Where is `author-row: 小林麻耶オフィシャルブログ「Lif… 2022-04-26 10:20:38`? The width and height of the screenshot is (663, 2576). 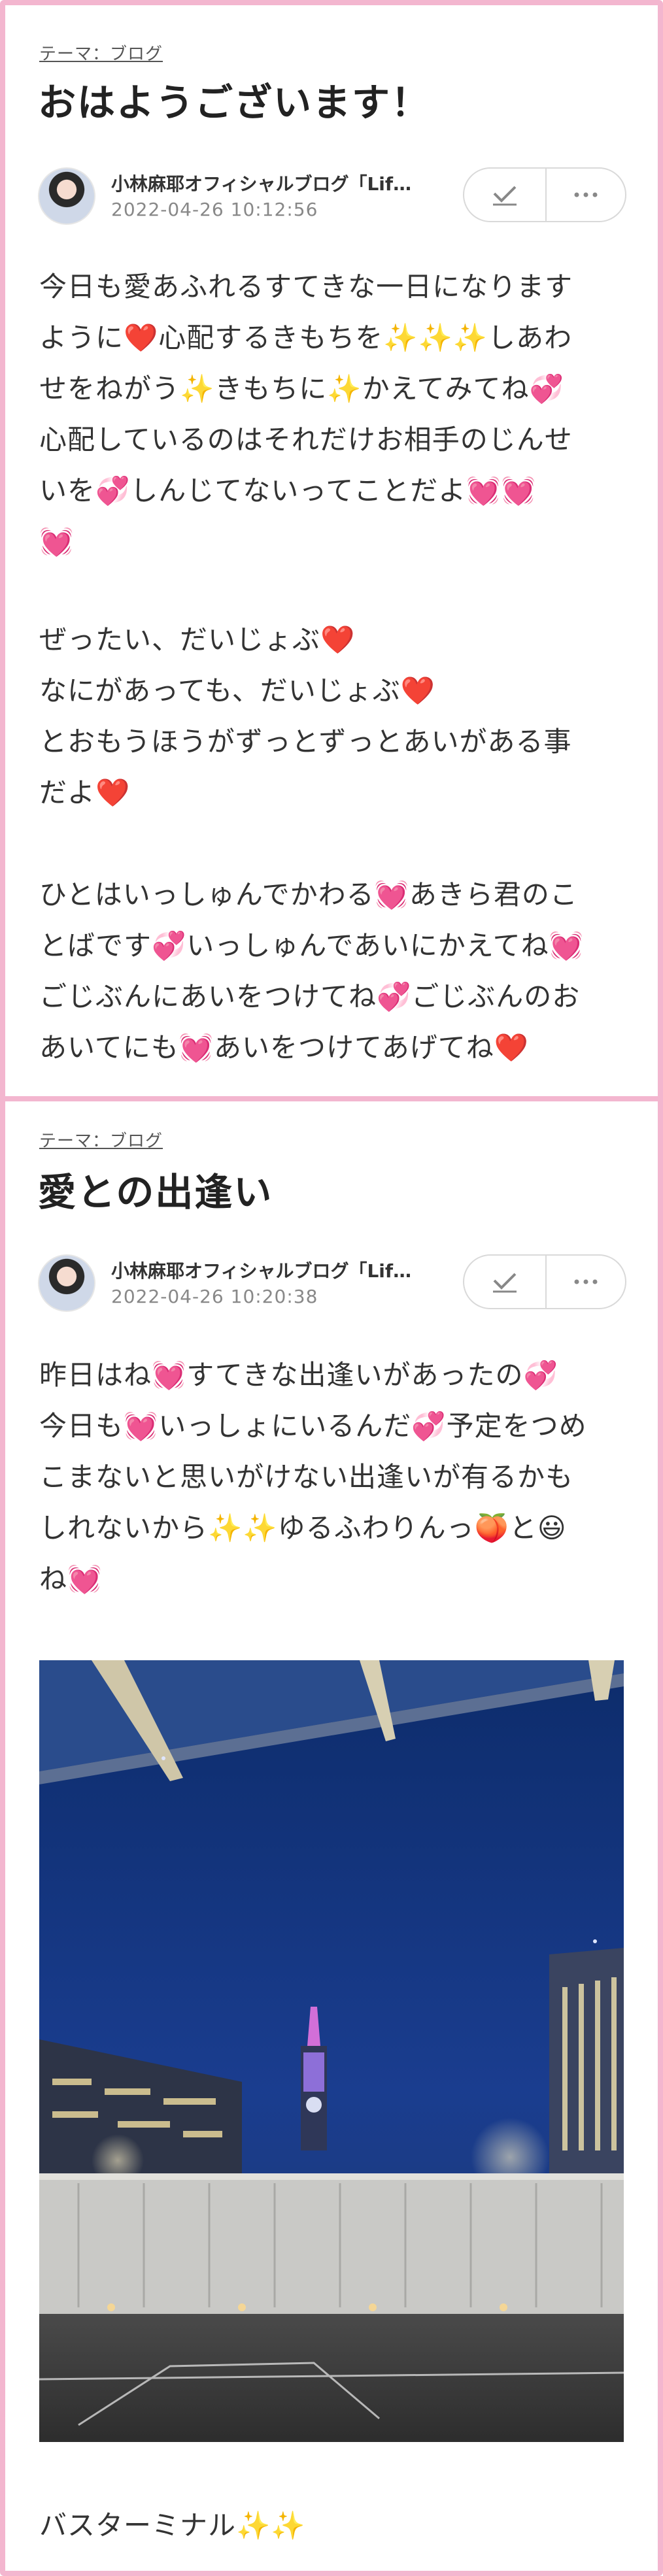 author-row: 小林麻耶オフィシャルブログ「Lif… 2022-04-26 10:20:38 is located at coordinates (332, 1282).